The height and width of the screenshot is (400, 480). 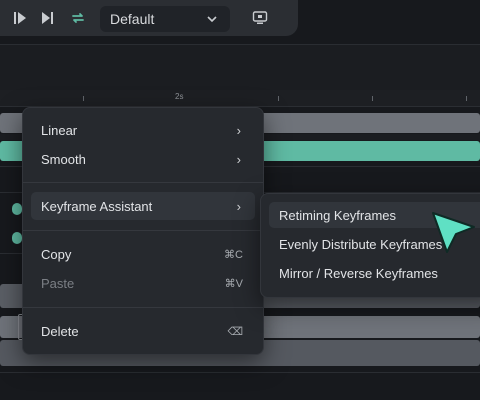 What do you see at coordinates (358, 273) in the screenshot?
I see `submenu-item-label: Mirror / Reverse Keyframes` at bounding box center [358, 273].